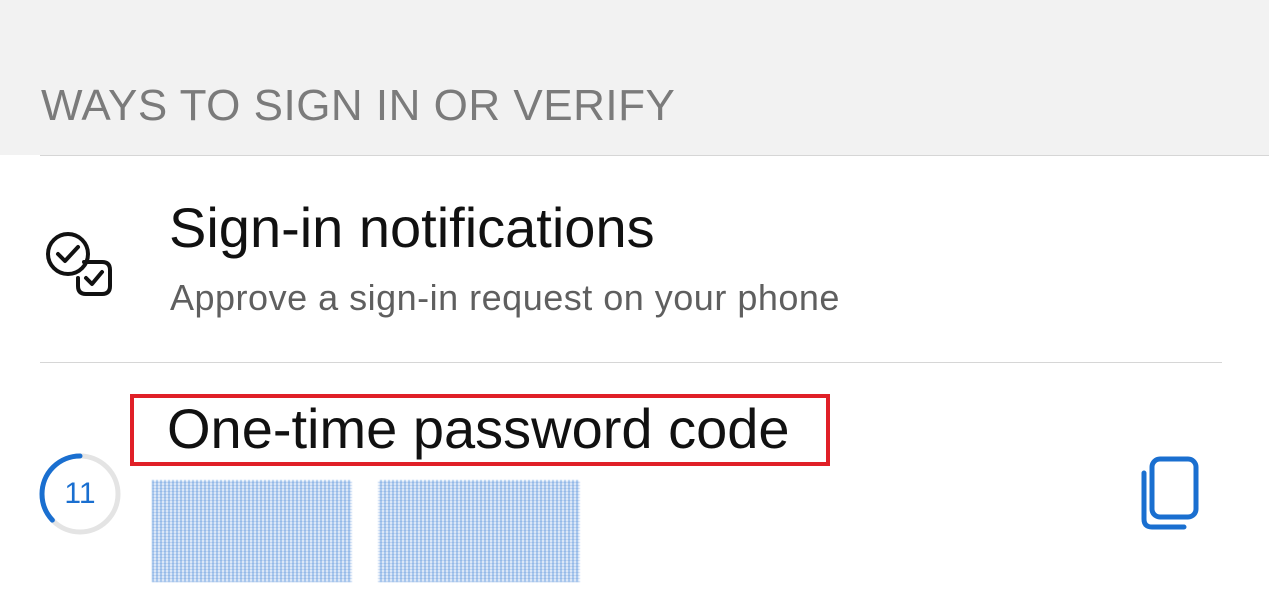  What do you see at coordinates (80, 493) in the screenshot?
I see `countdown-timer-value: 11` at bounding box center [80, 493].